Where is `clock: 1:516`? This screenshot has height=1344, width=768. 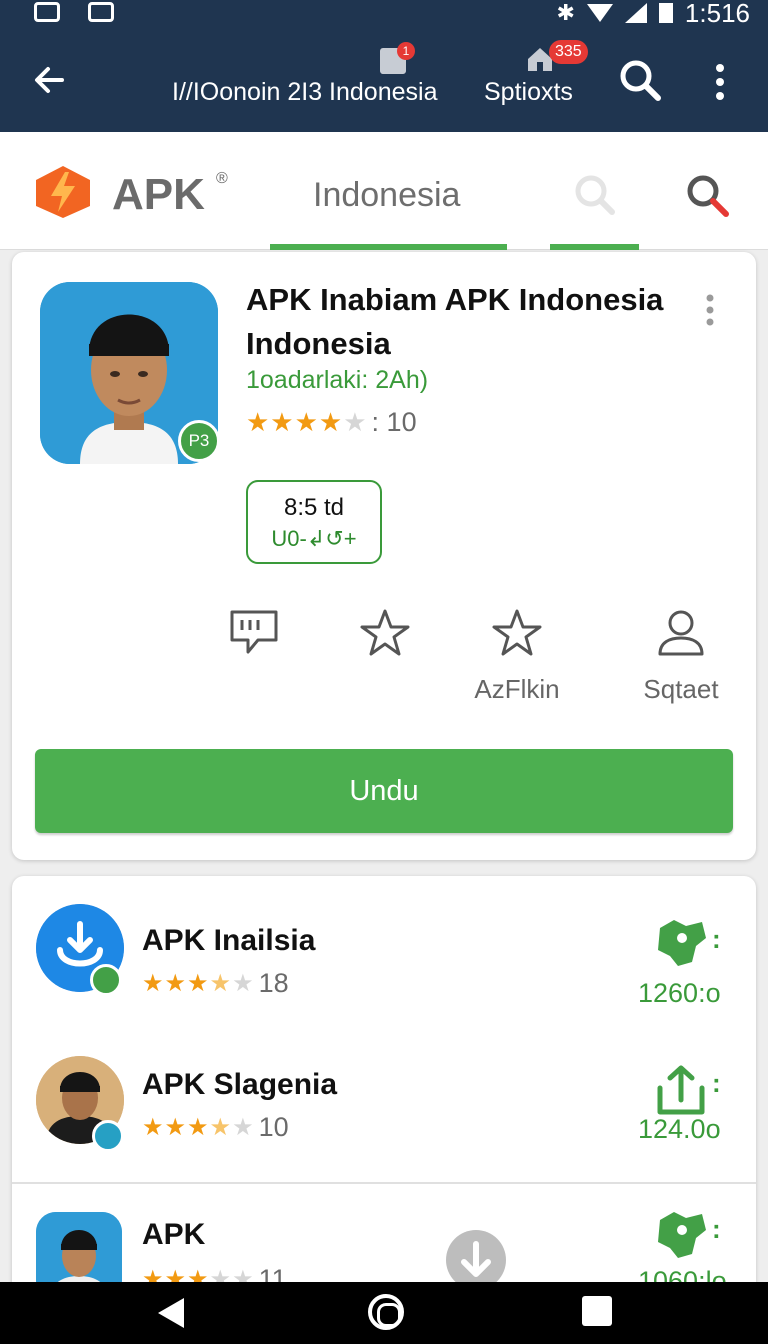
clock: 1:516 is located at coordinates (717, 14).